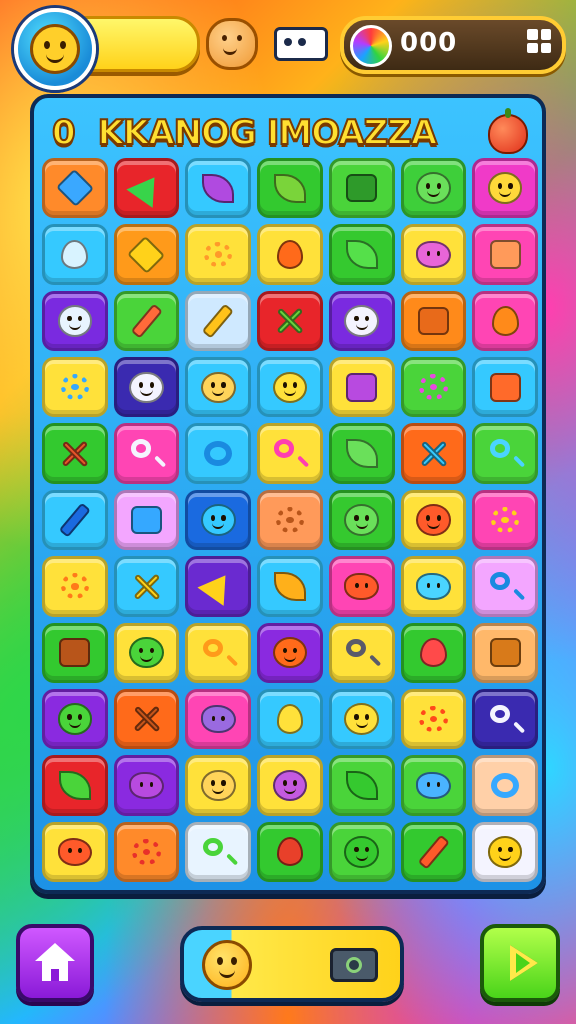 This screenshot has width=576, height=1024. What do you see at coordinates (292, 964) in the screenshot?
I see `power-meter` at bounding box center [292, 964].